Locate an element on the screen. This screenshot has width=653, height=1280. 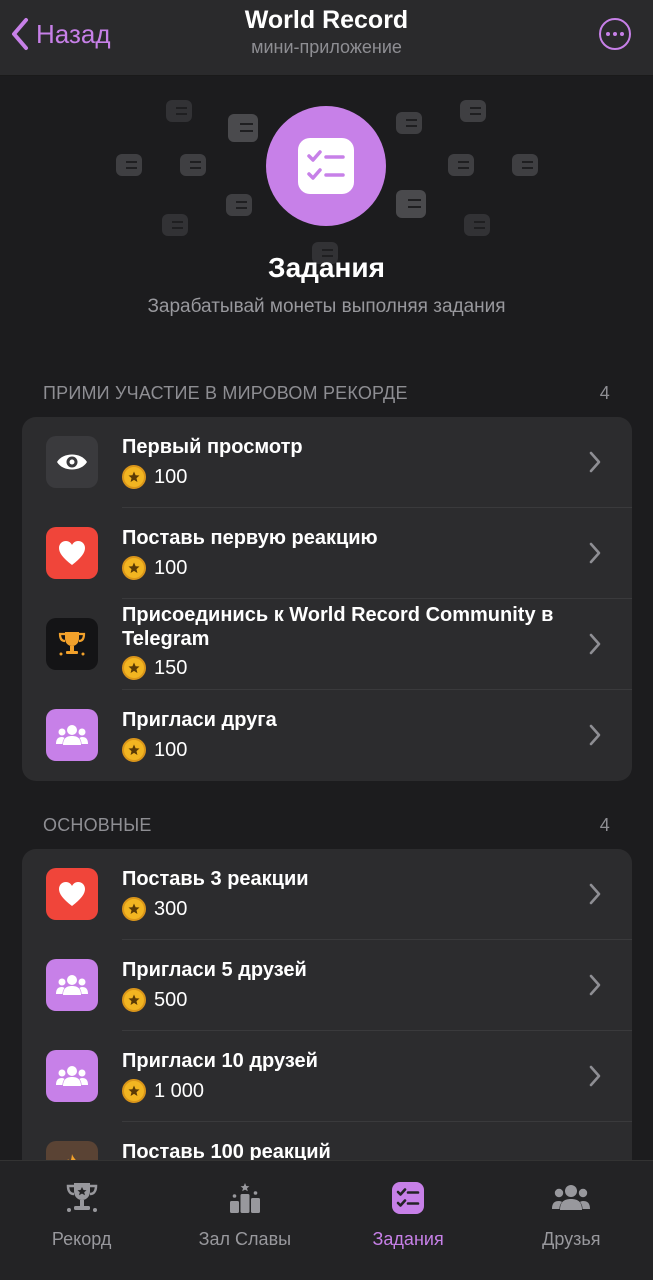
title-block: World Record мини-приложение is located at coordinates (326, 32).